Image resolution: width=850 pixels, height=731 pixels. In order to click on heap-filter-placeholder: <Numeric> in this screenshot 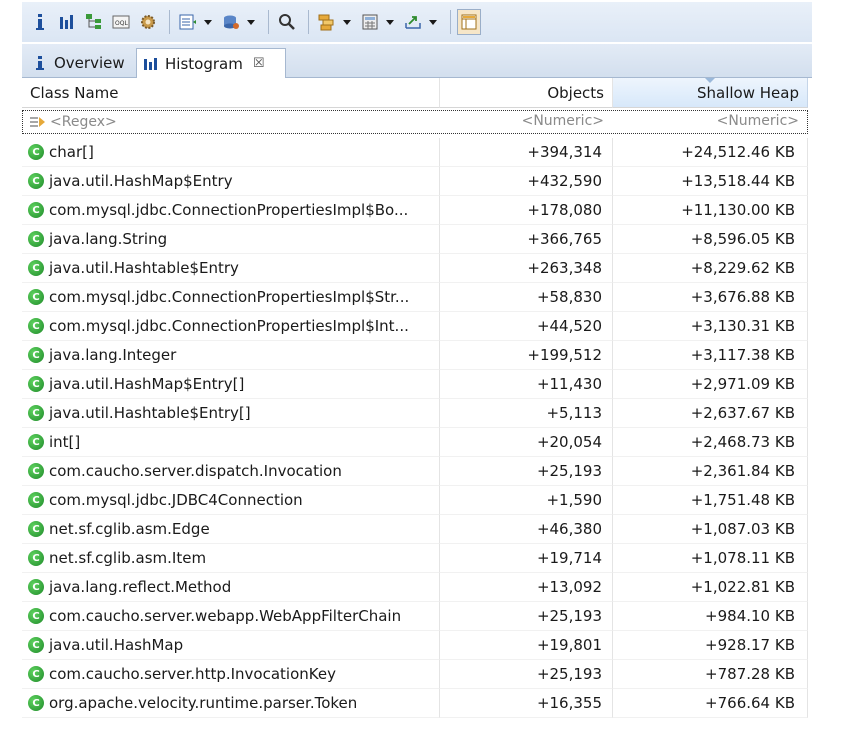, I will do `click(757, 121)`.